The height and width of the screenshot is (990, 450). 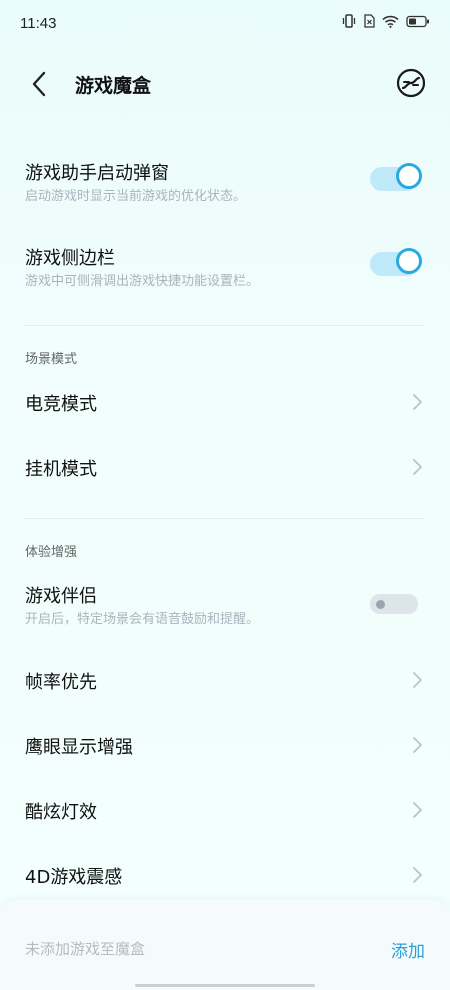 What do you see at coordinates (369, 21) in the screenshot?
I see `no-sim-icon` at bounding box center [369, 21].